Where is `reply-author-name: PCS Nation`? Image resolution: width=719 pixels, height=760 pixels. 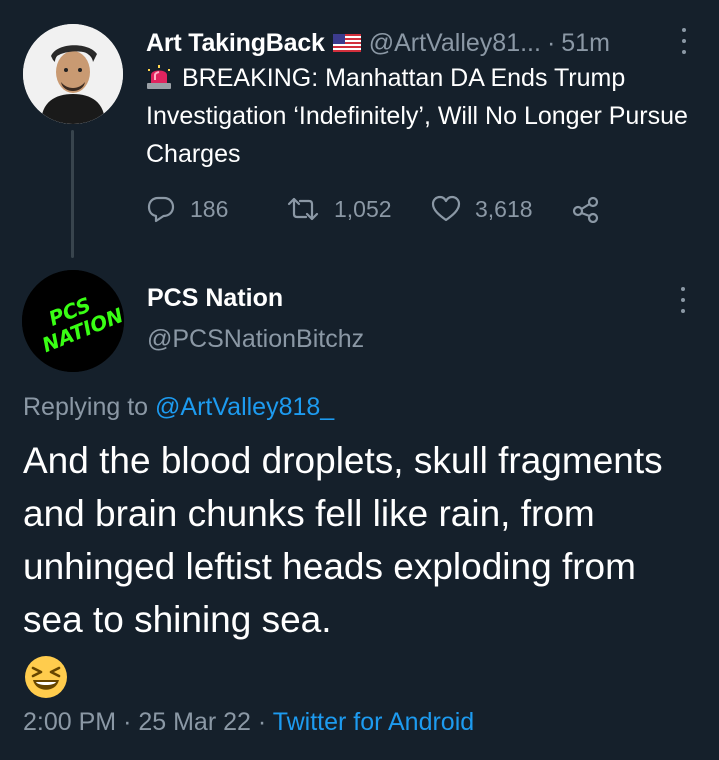 reply-author-name: PCS Nation is located at coordinates (215, 298).